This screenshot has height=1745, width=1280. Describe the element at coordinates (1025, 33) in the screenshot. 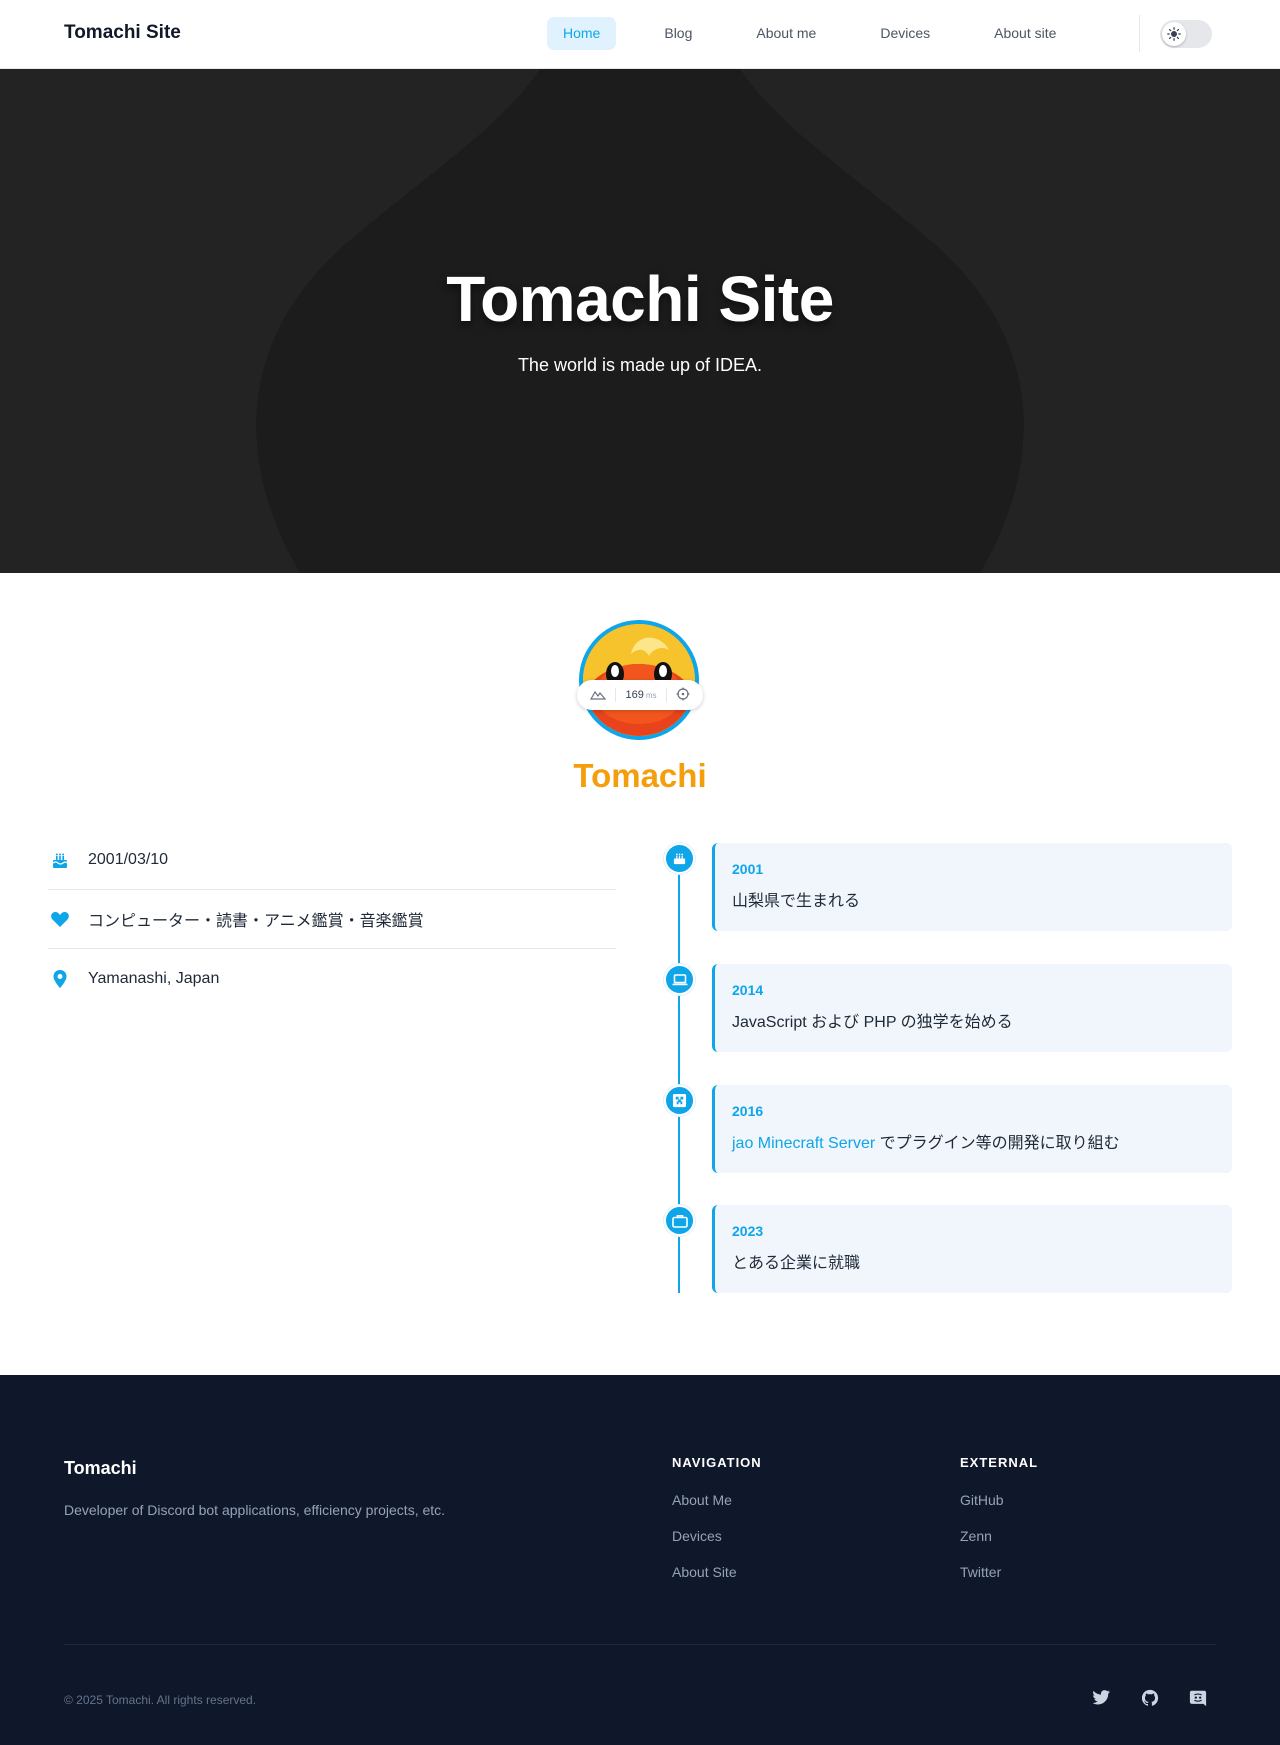

I see `nav-about-site: About site` at that location.